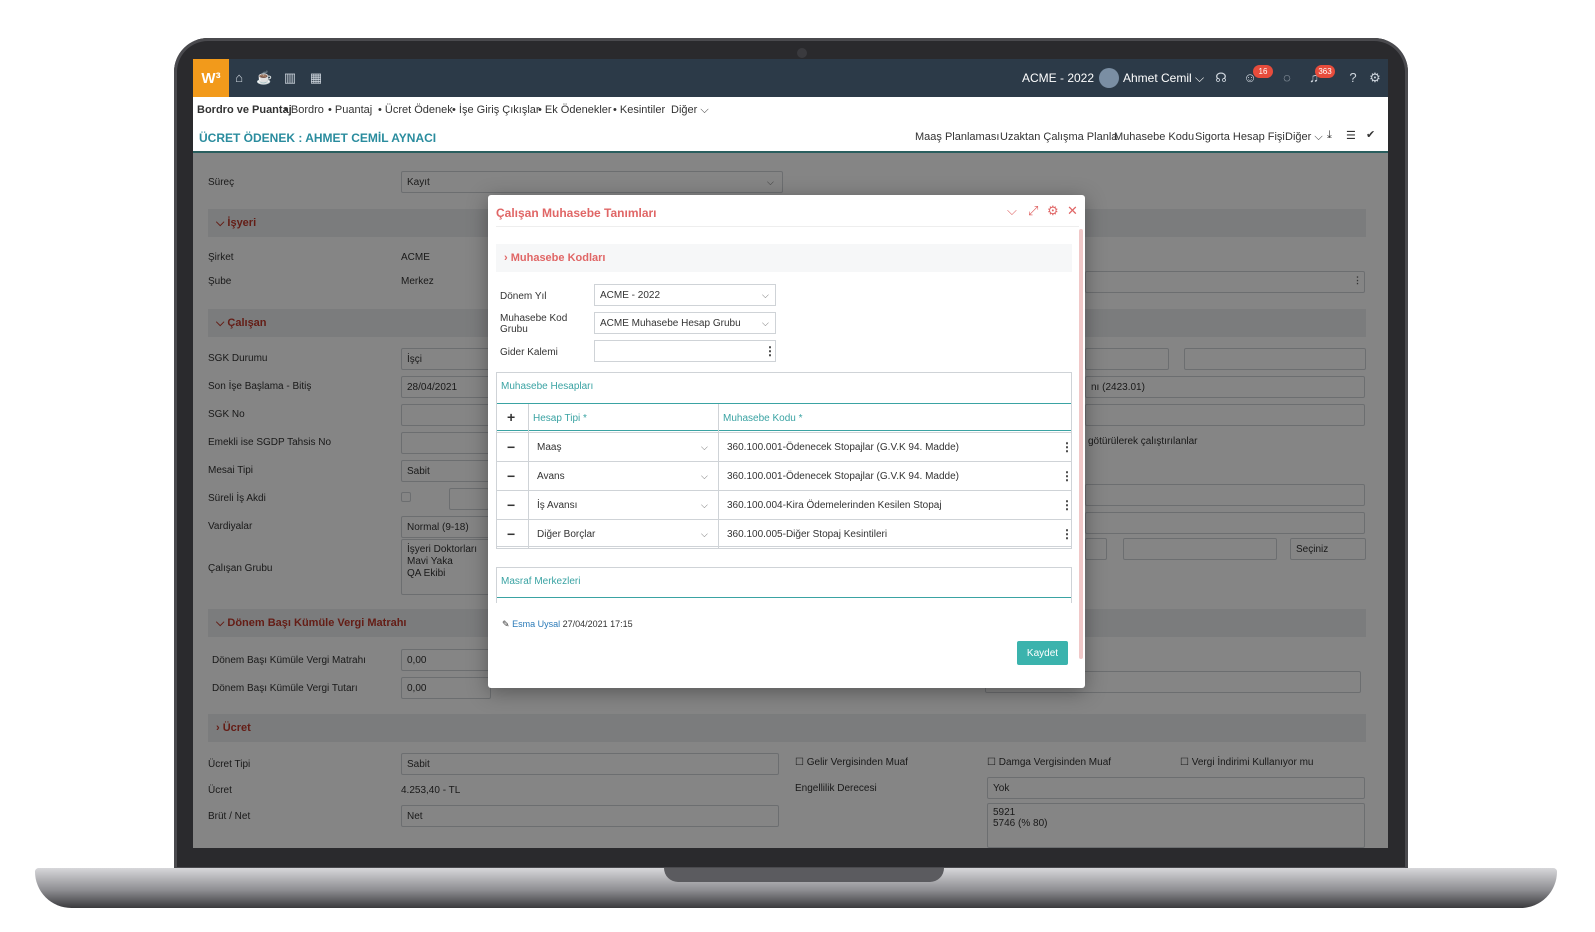 The height and width of the screenshot is (932, 1595). I want to click on more-icon: ⋮, so click(770, 351).